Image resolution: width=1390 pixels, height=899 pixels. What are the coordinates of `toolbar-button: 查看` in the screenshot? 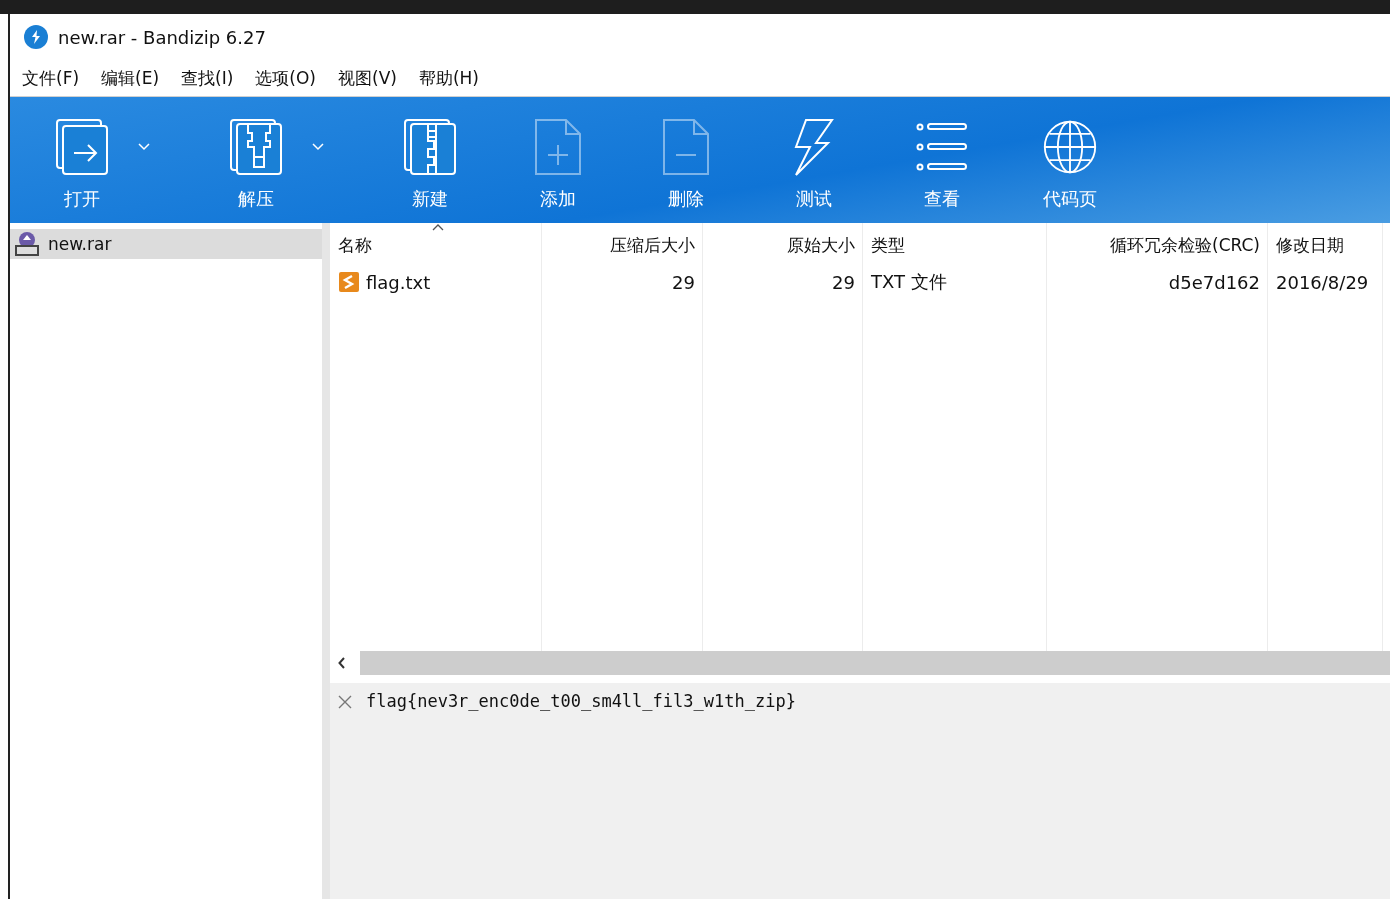 It's located at (942, 154).